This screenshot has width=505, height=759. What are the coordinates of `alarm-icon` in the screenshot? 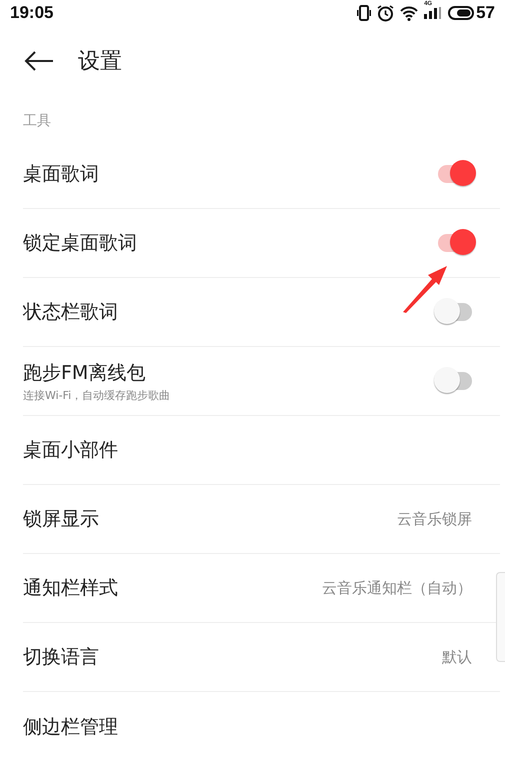 It's located at (385, 13).